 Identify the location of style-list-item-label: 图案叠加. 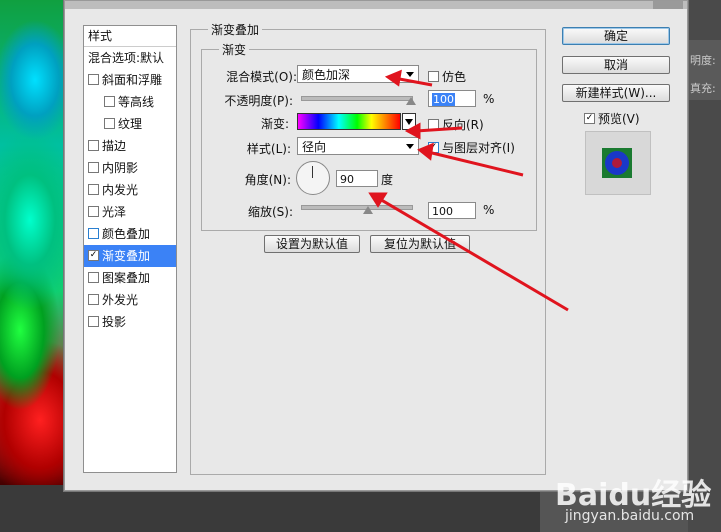
(126, 278).